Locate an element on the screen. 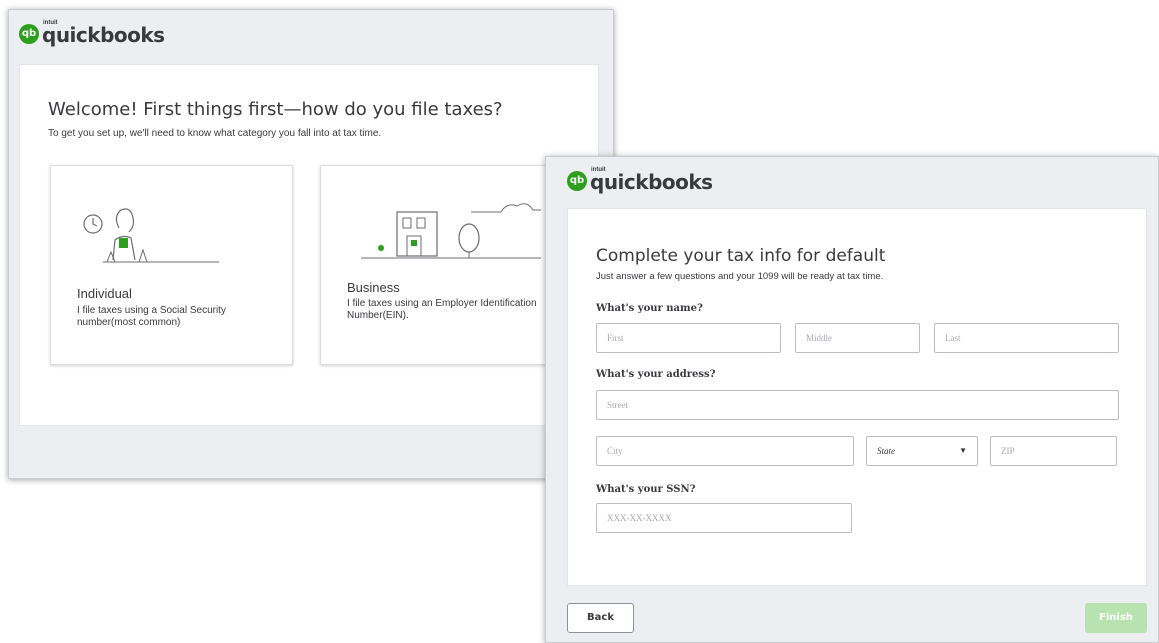 The image size is (1159, 643). business-option-title: Business is located at coordinates (373, 287).